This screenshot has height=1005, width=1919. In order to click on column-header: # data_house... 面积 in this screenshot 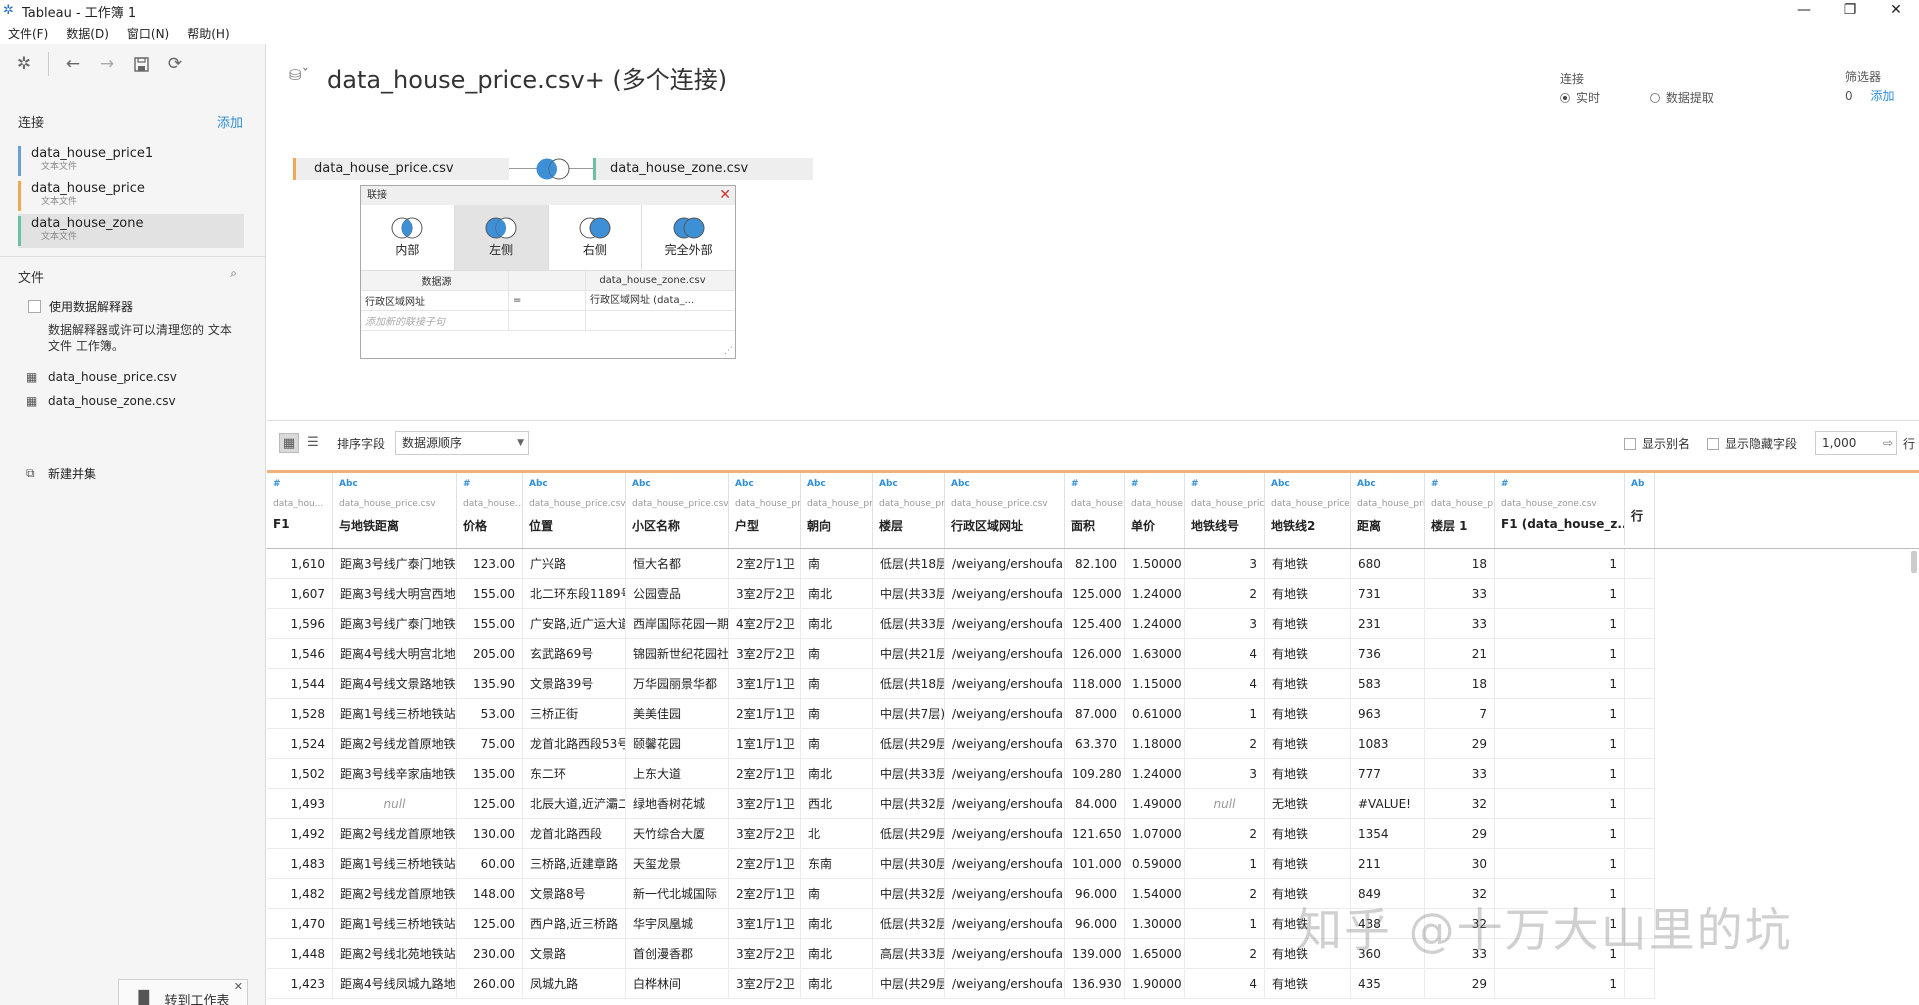, I will do `click(1095, 510)`.